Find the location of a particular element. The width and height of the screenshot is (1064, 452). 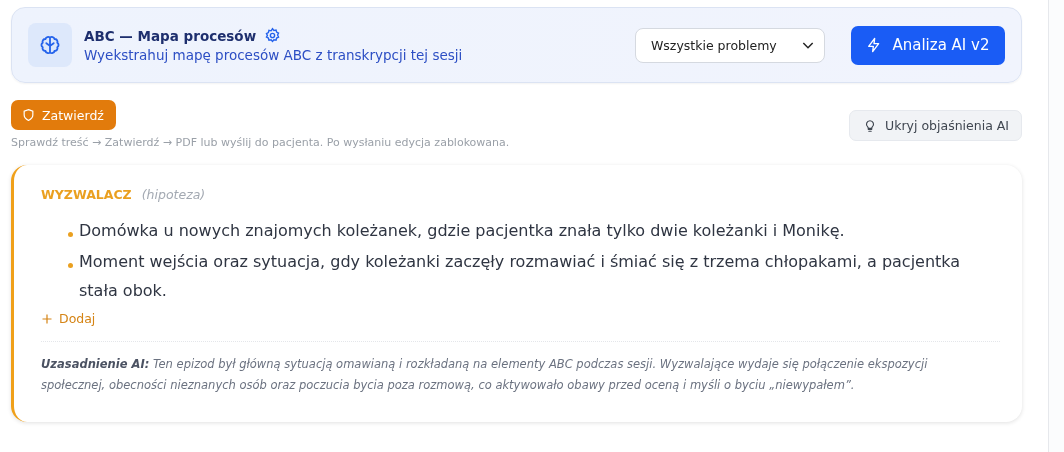

hide-explanations-button: Ukryj objaśnienia AI is located at coordinates (935, 125).